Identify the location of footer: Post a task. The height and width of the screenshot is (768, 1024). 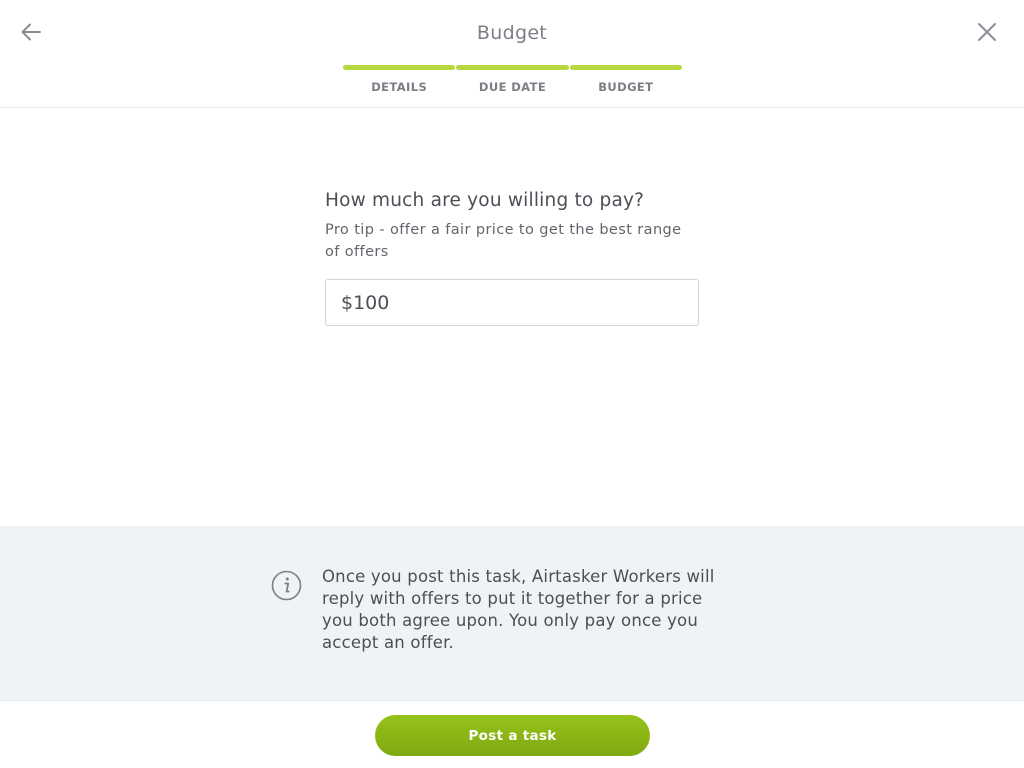
(512, 734).